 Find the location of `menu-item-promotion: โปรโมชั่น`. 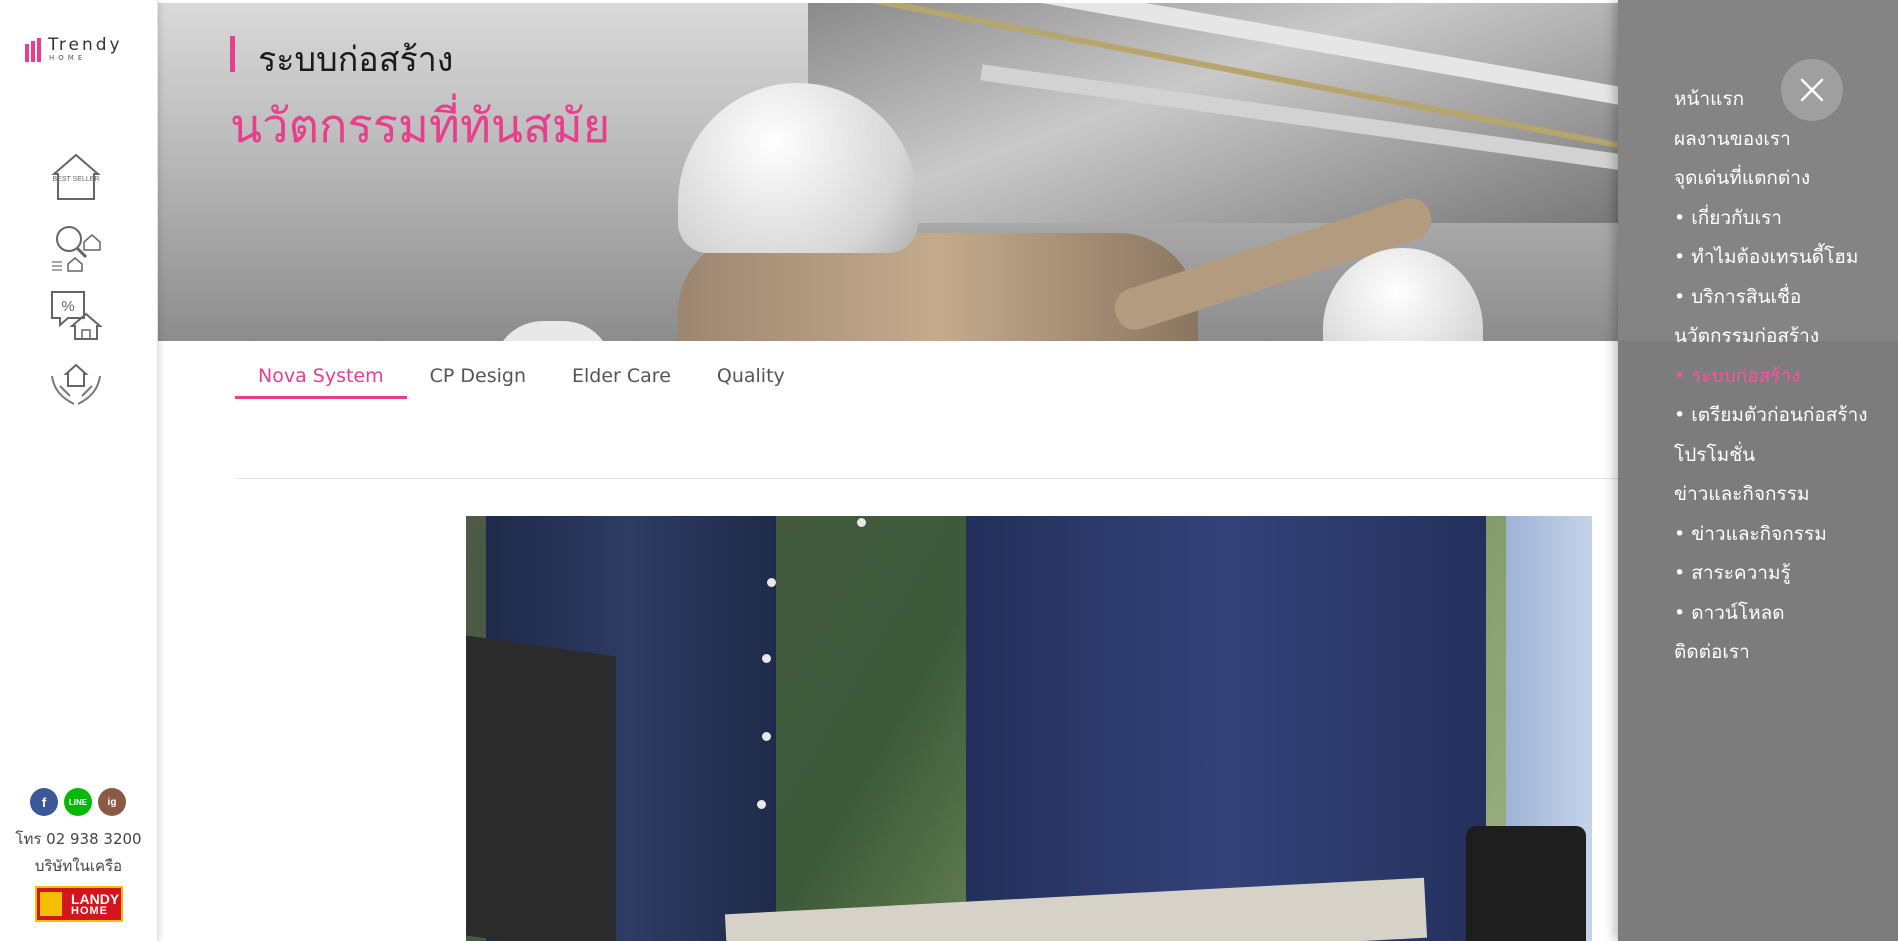

menu-item-promotion: โปรโมชั่น is located at coordinates (1771, 462).